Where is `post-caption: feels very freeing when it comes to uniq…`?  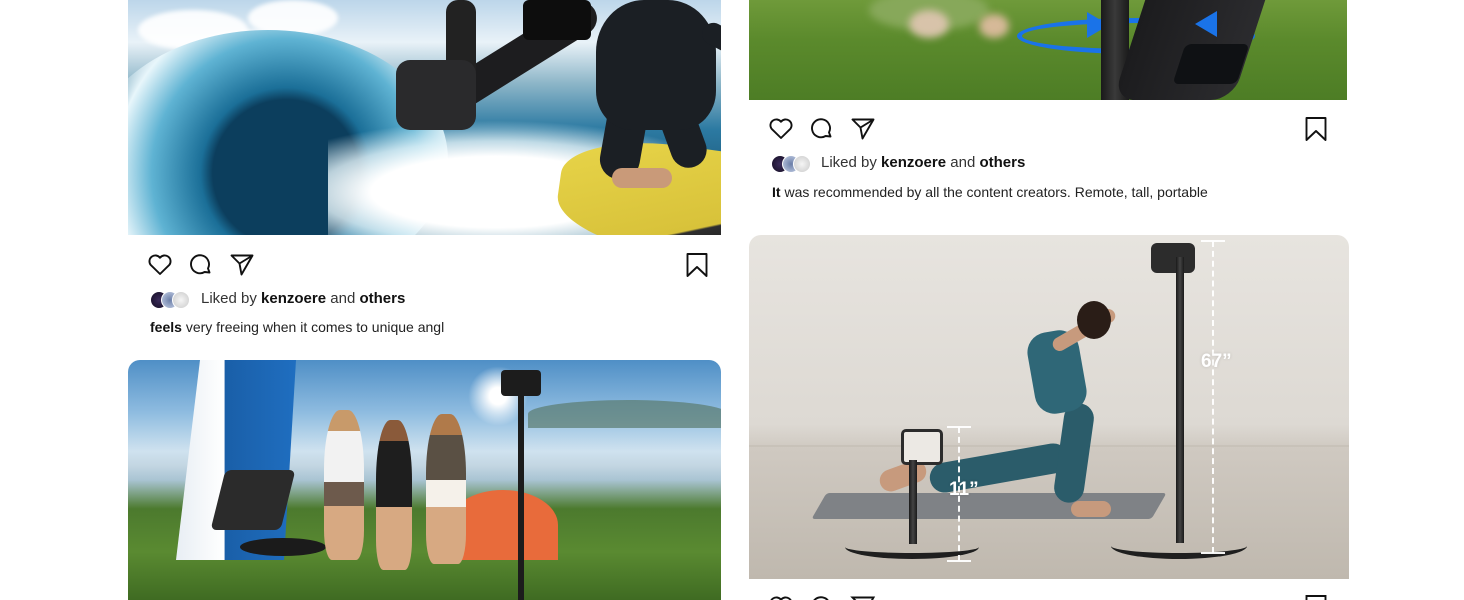
post-caption: feels very freeing when it comes to uniq… is located at coordinates (297, 327).